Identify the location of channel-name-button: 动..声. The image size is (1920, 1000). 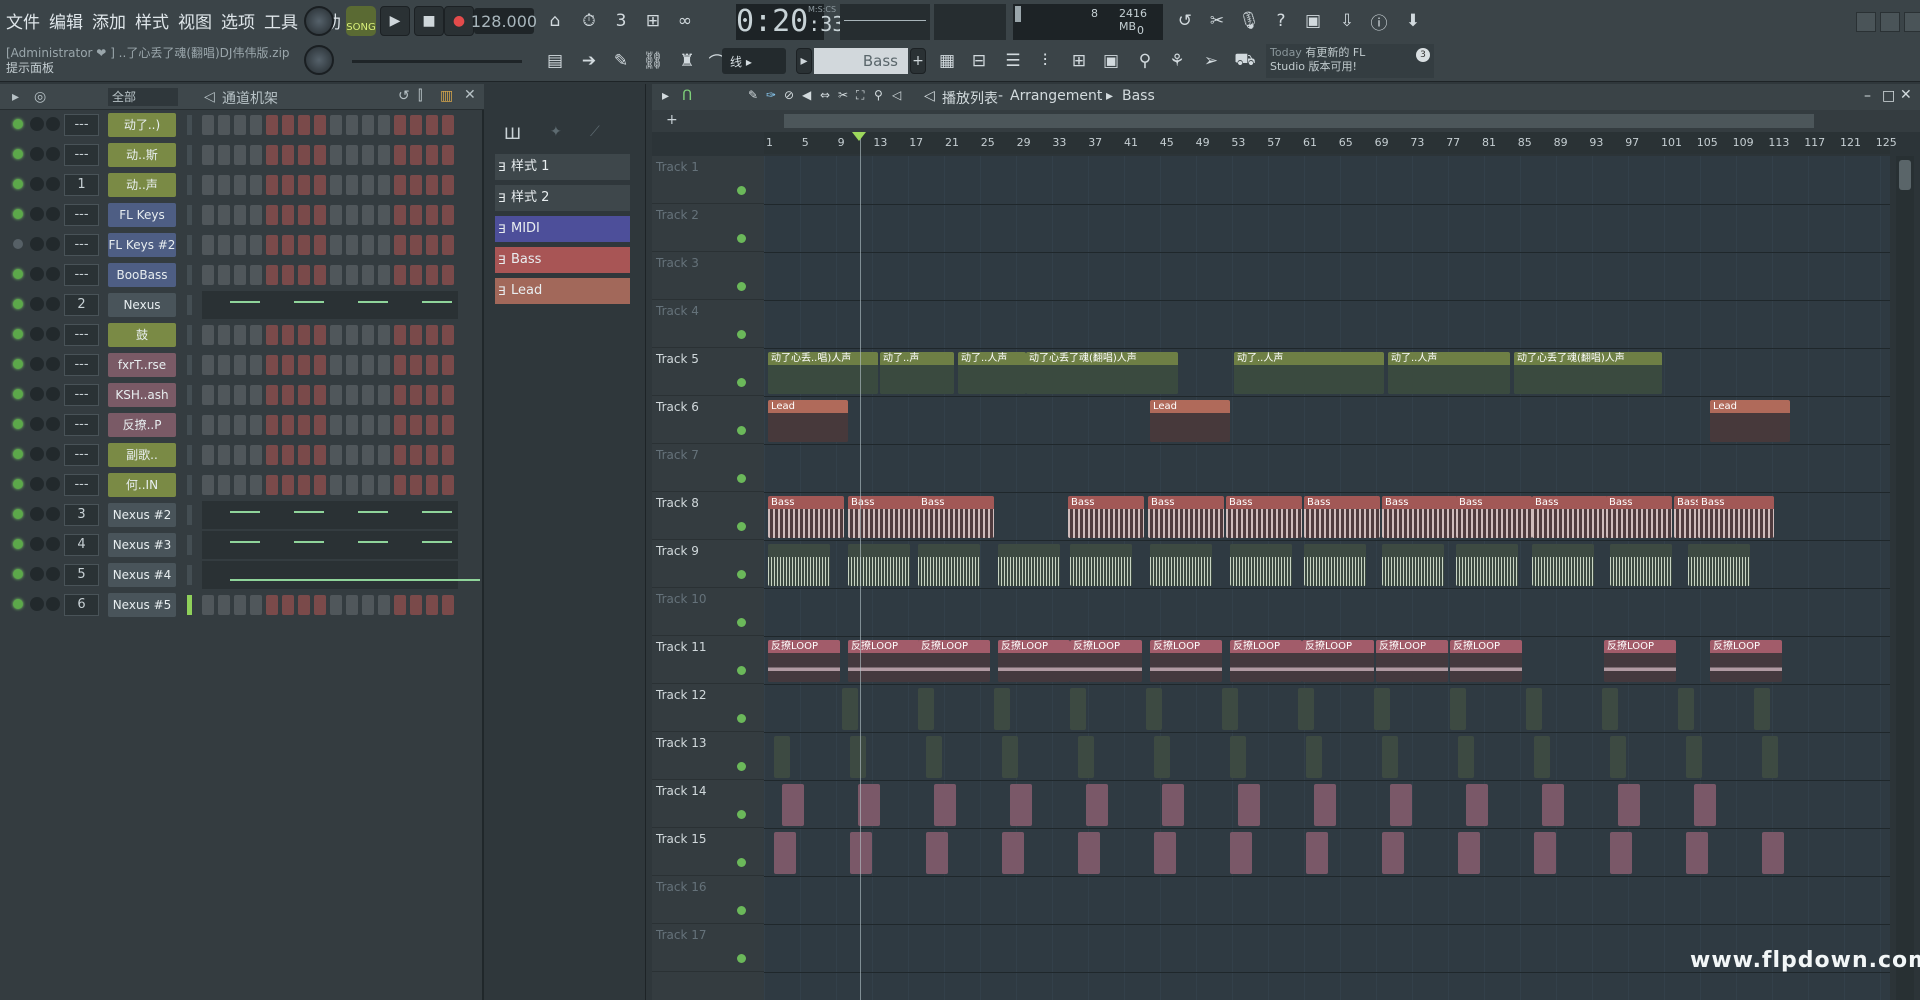
(142, 185).